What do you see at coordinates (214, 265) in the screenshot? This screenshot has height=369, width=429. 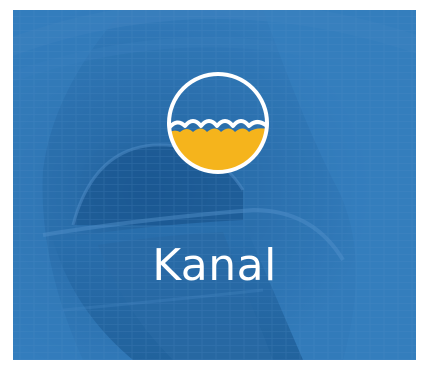 I see `tile-title: Kanal` at bounding box center [214, 265].